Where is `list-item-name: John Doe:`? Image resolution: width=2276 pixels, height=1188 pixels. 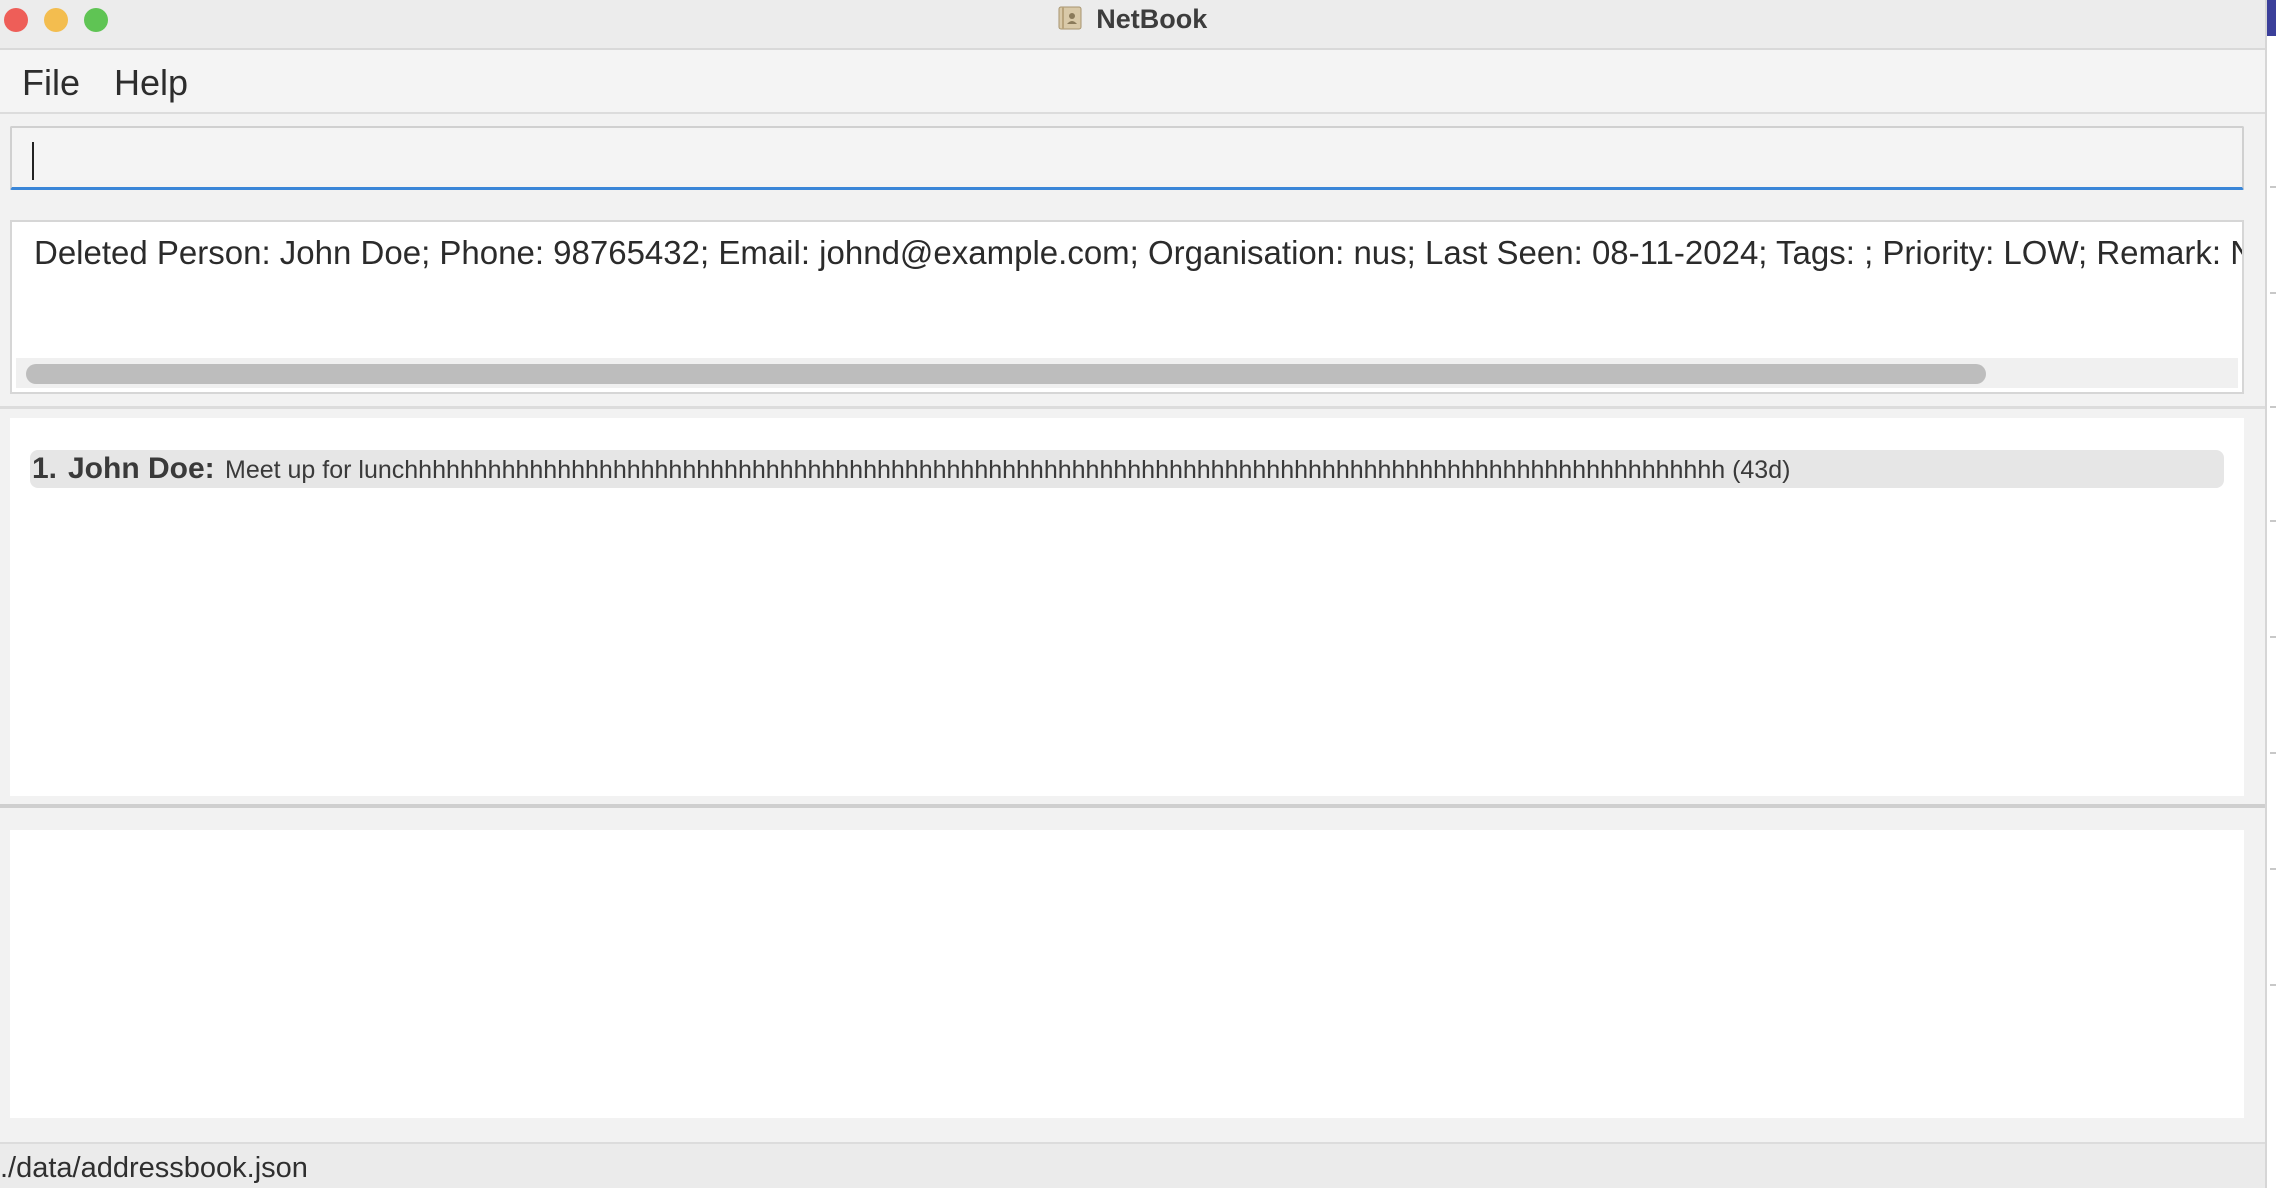
list-item-name: John Doe: is located at coordinates (141, 468).